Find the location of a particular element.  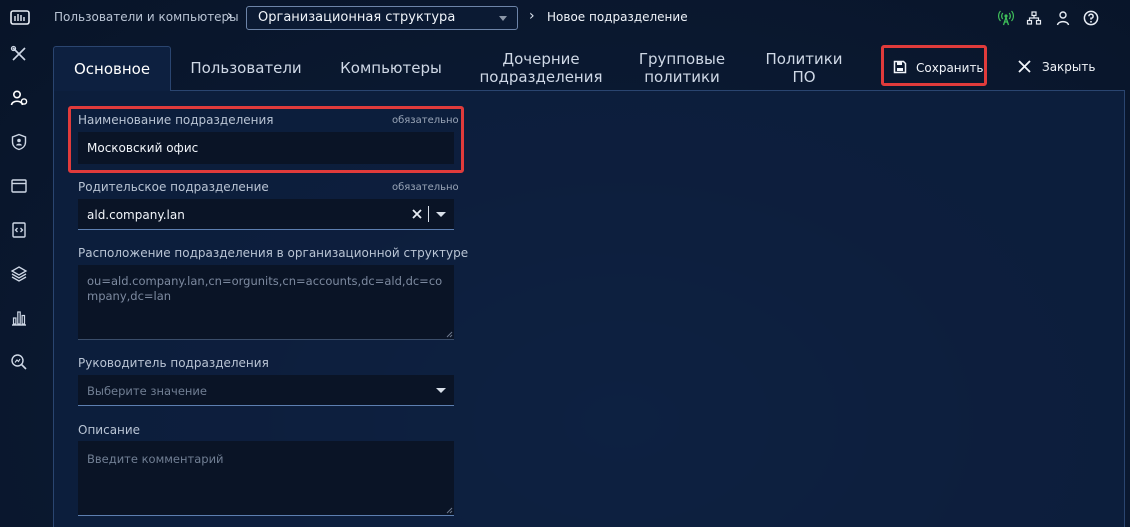

clear-icon is located at coordinates (417, 214).